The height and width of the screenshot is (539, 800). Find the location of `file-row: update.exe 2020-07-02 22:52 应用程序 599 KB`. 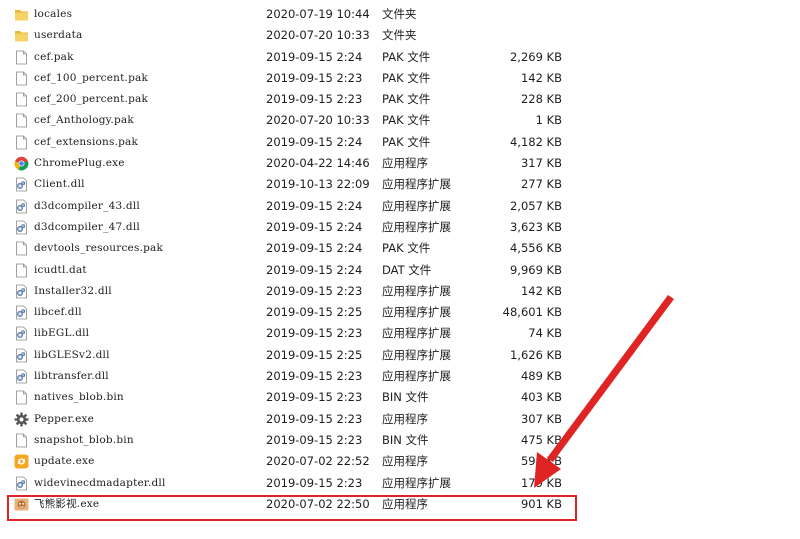

file-row: update.exe 2020-07-02 22:52 应用程序 599 KB is located at coordinates (400, 461).